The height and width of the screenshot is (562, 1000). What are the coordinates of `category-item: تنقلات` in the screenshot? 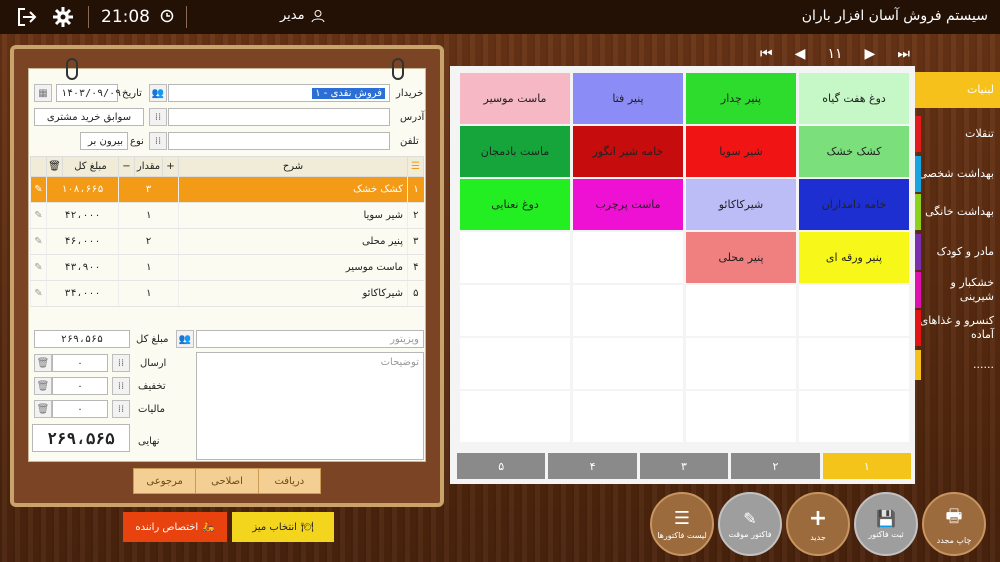 It's located at (957, 134).